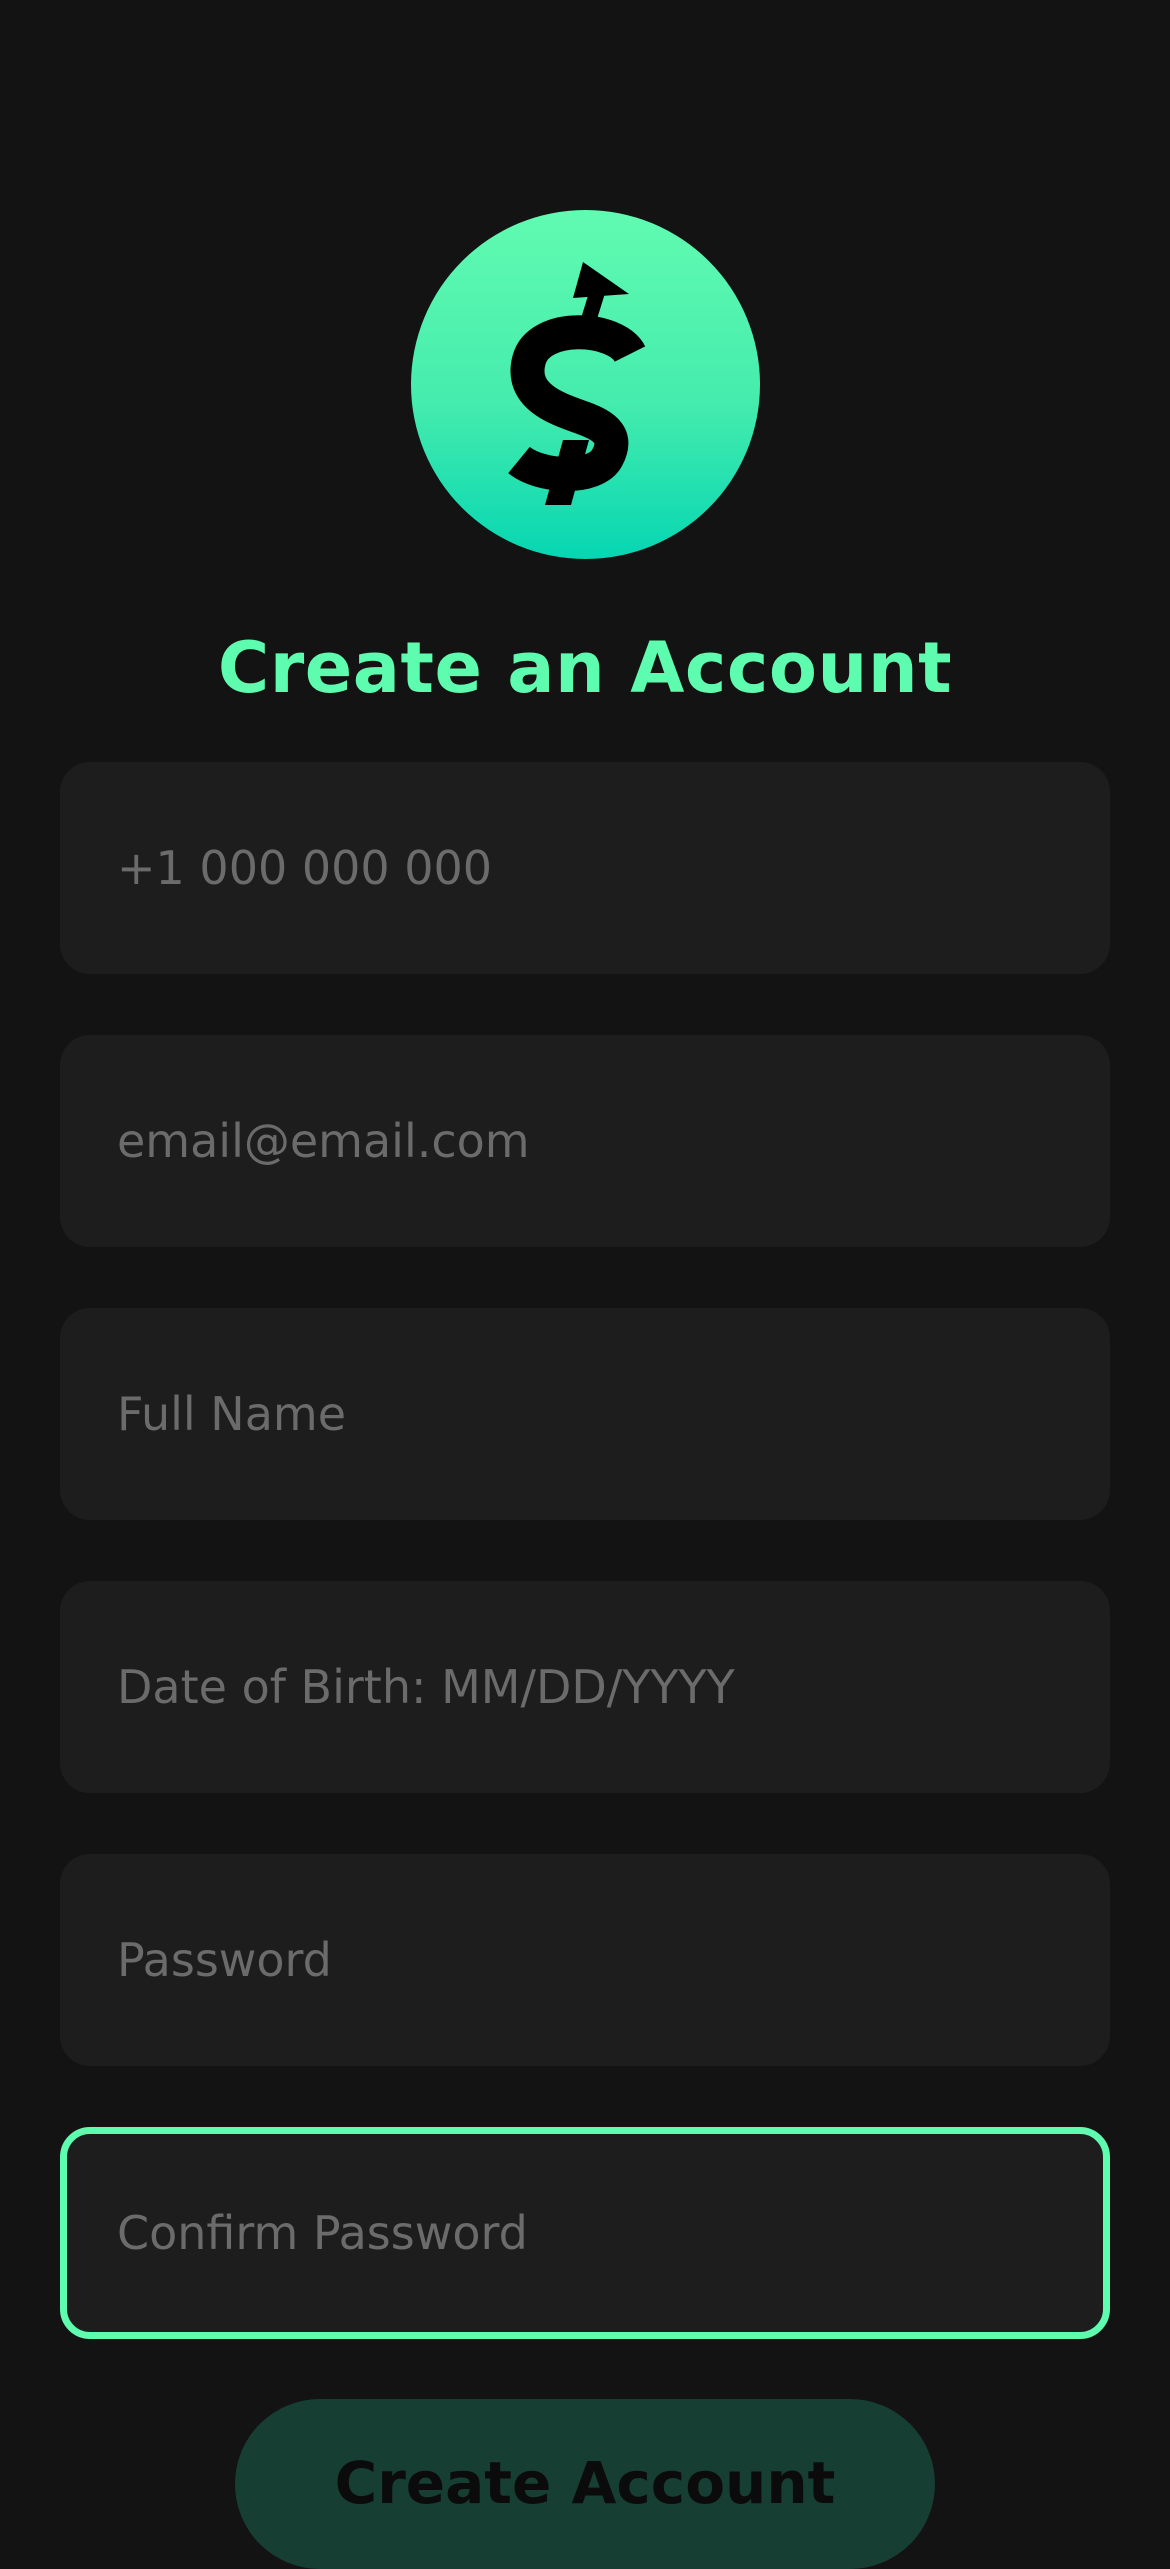  I want to click on dollar-up-arrow-icon, so click(577, 383).